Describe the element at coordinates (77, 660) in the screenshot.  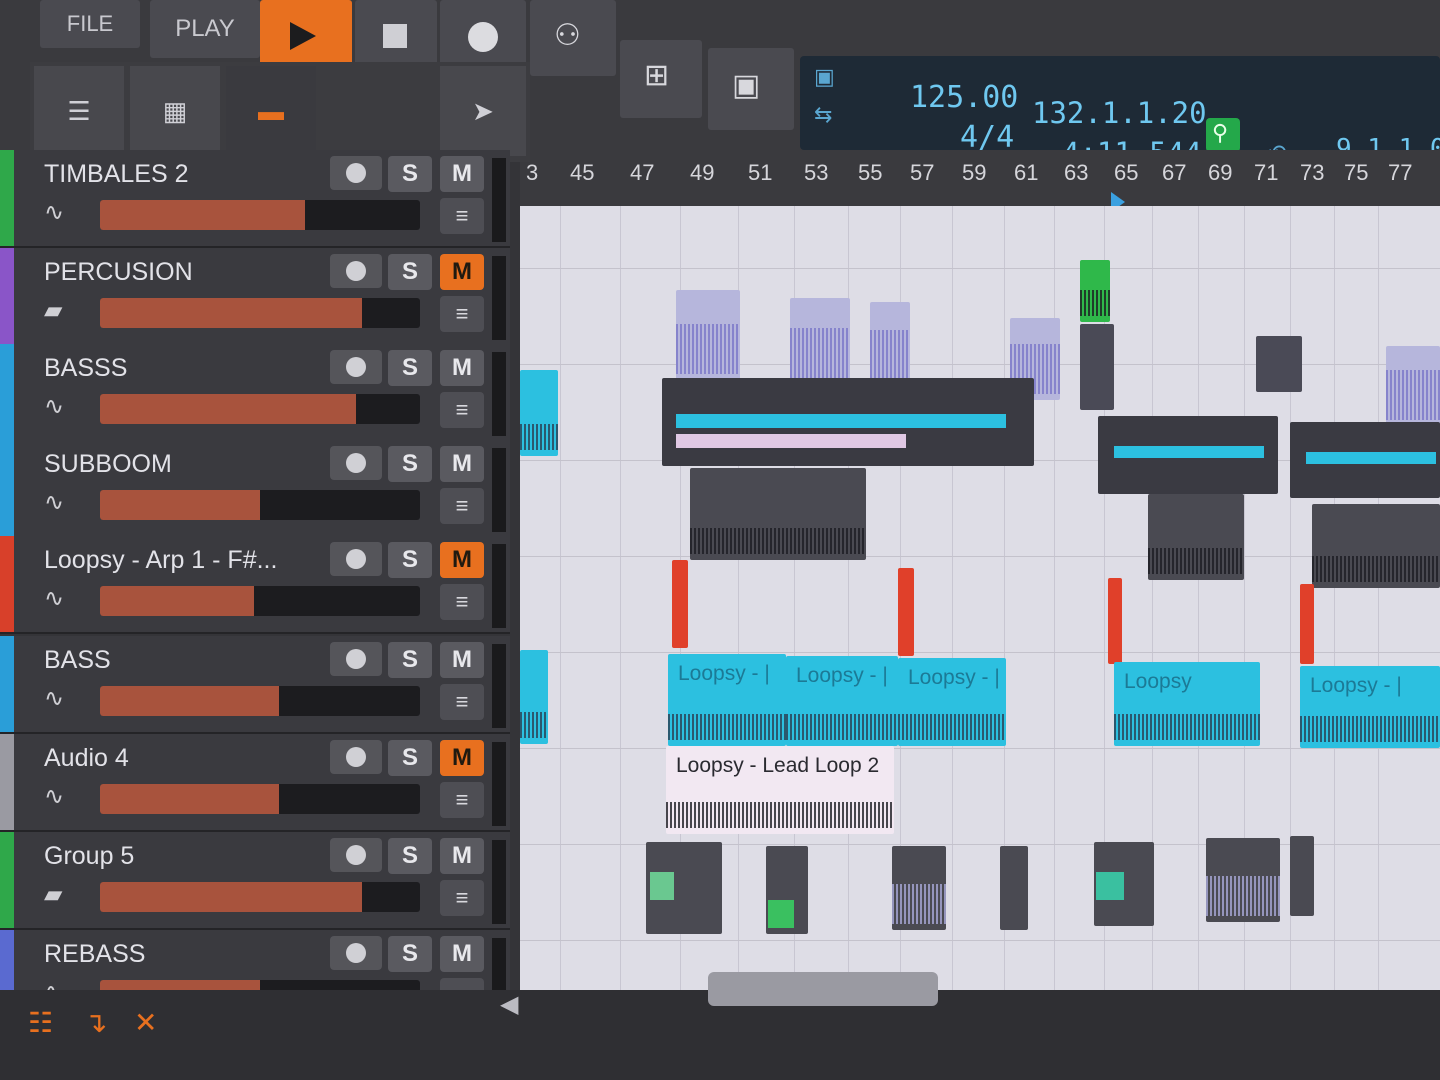
I see `track-name: BASS` at that location.